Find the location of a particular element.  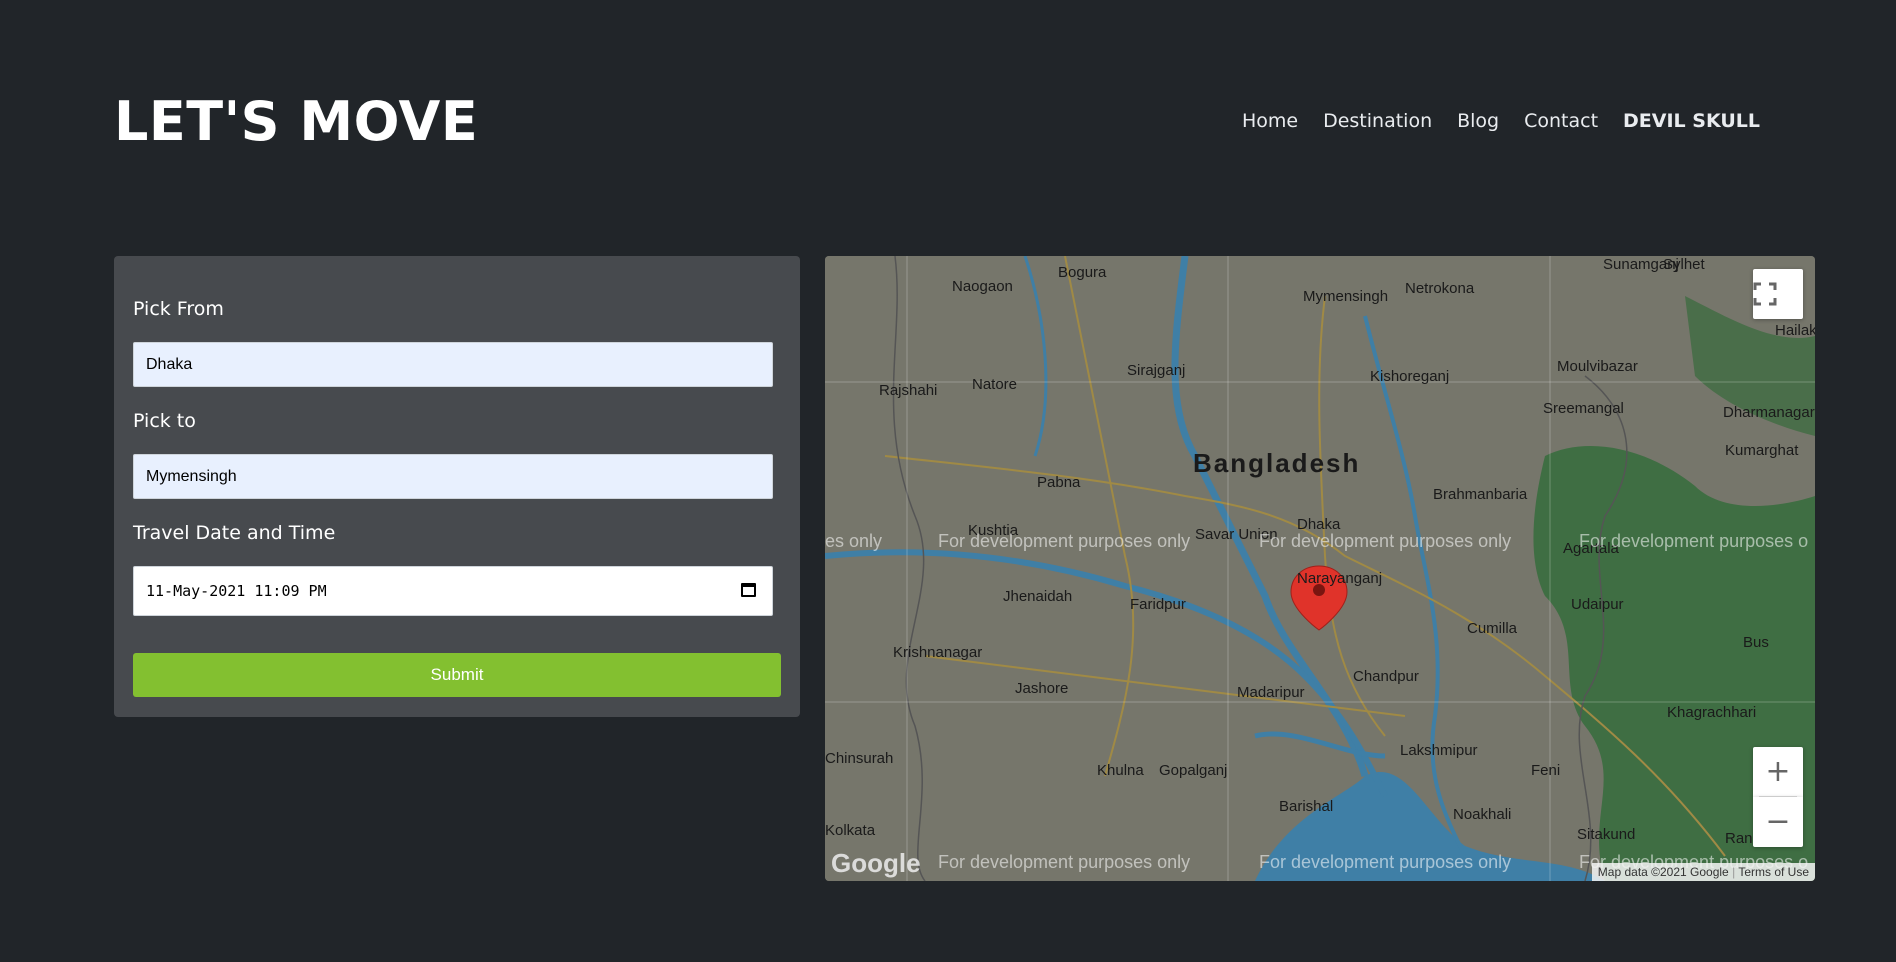

fullscreen-icon is located at coordinates (1765, 294).